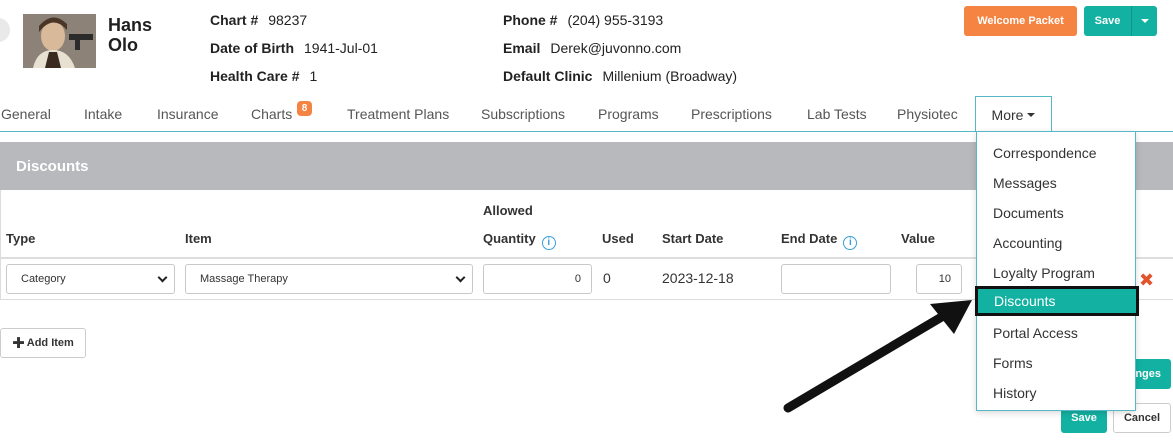 This screenshot has width=1173, height=442. I want to click on health-care-label: Health Care #, so click(255, 76).